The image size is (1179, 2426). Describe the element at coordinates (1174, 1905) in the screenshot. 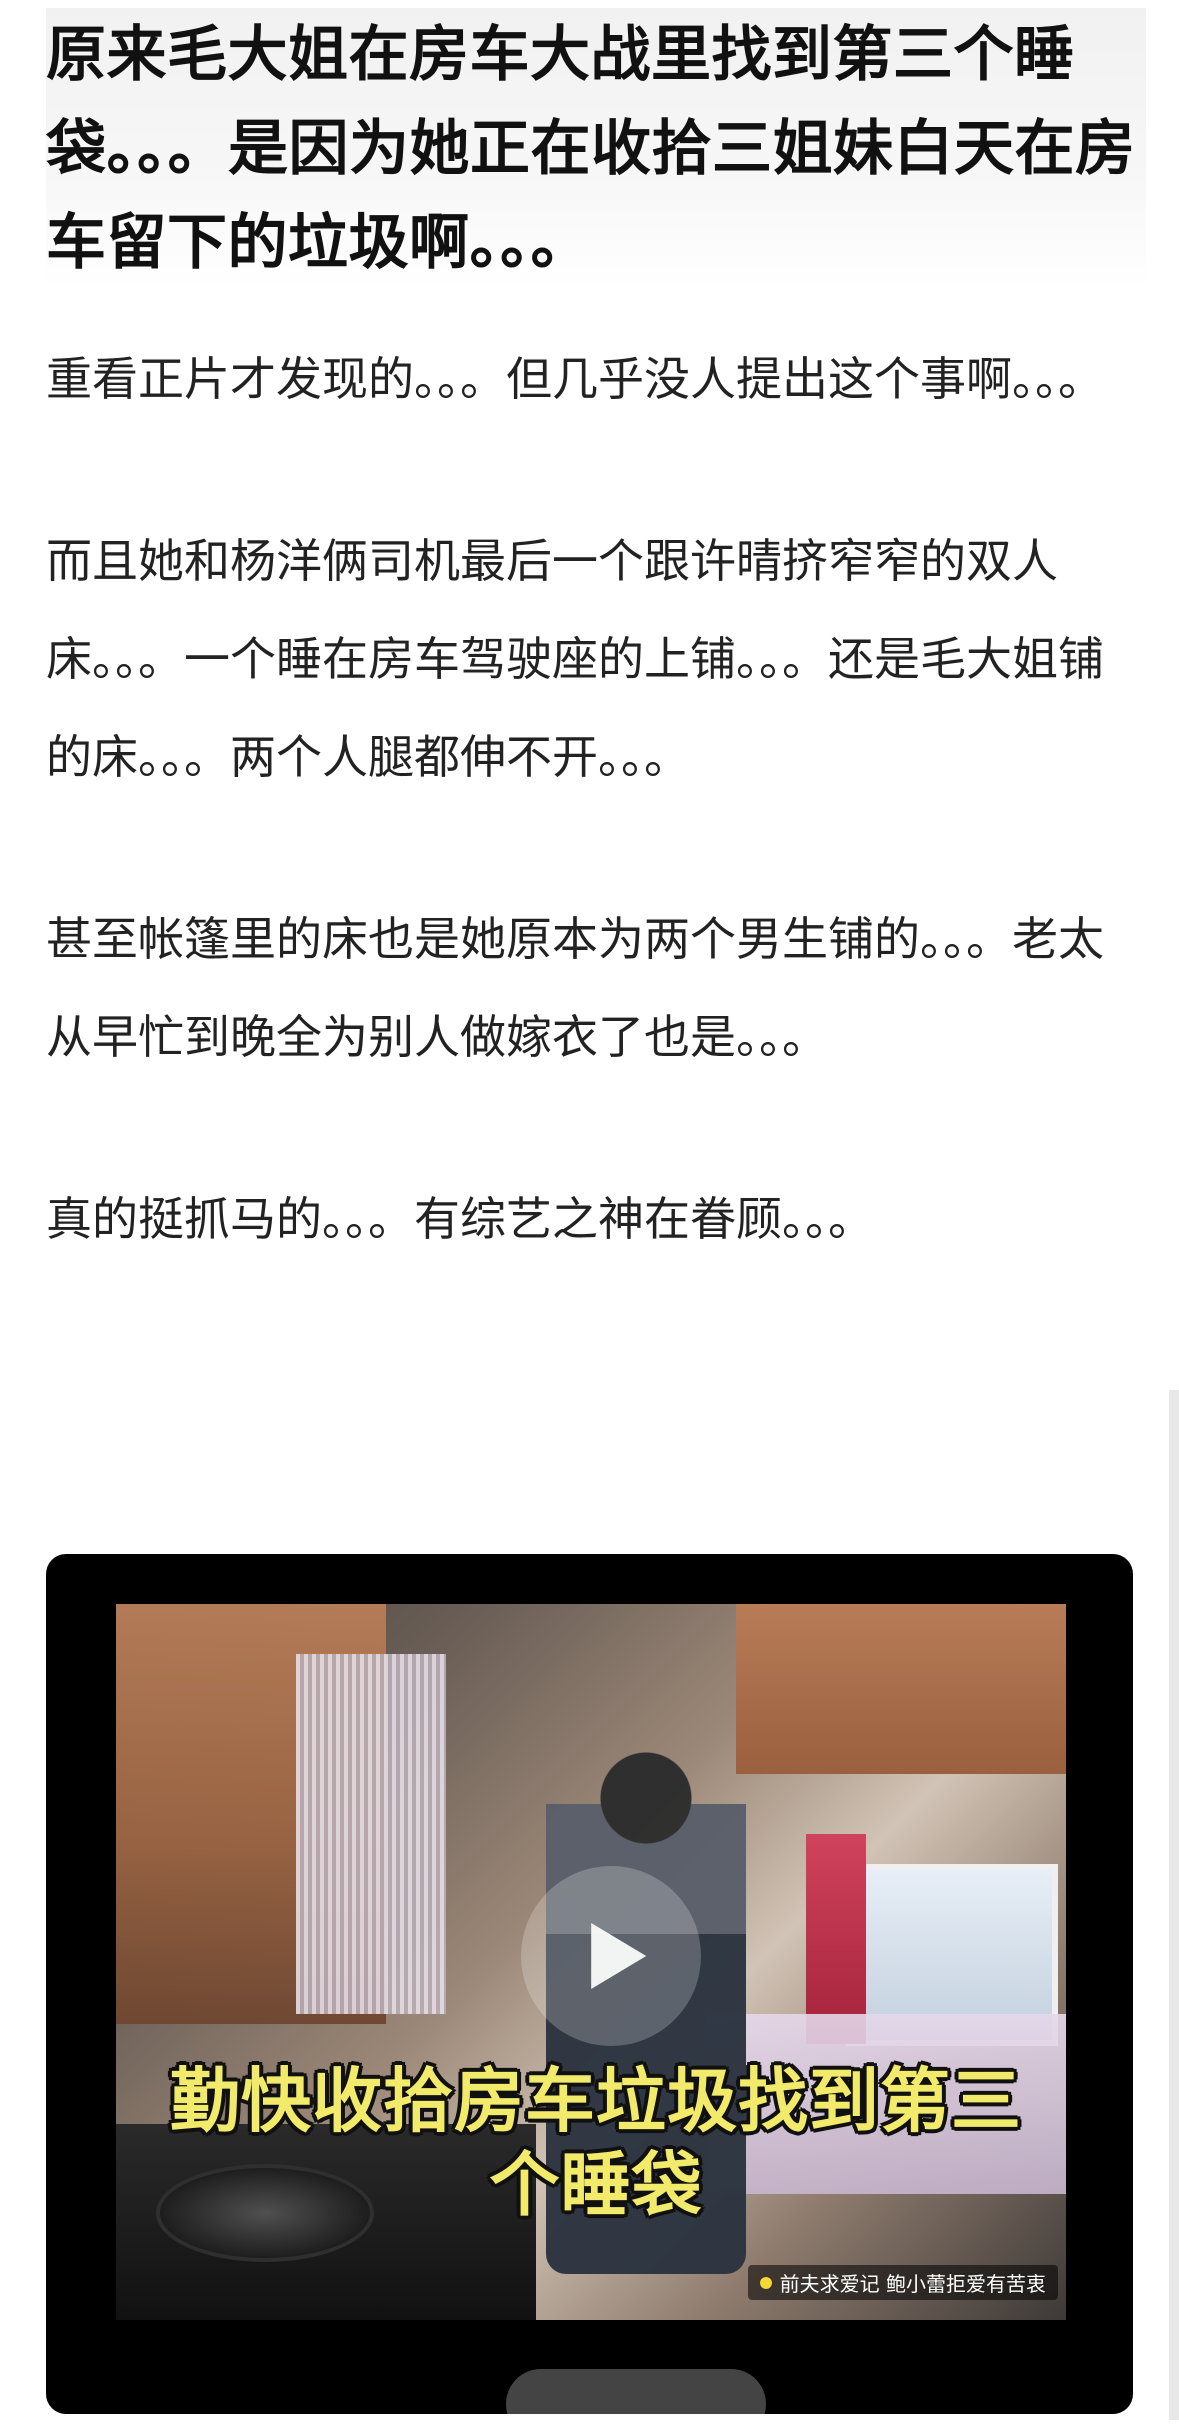

I see `page-edge-bar` at that location.